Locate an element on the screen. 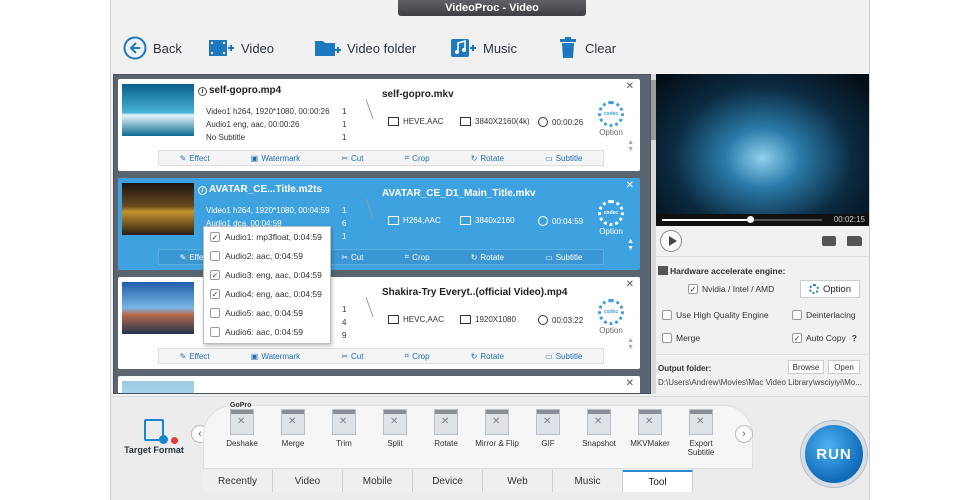  audio-track-line: Audio1 eng, aac, 00:00:26 is located at coordinates (252, 124).